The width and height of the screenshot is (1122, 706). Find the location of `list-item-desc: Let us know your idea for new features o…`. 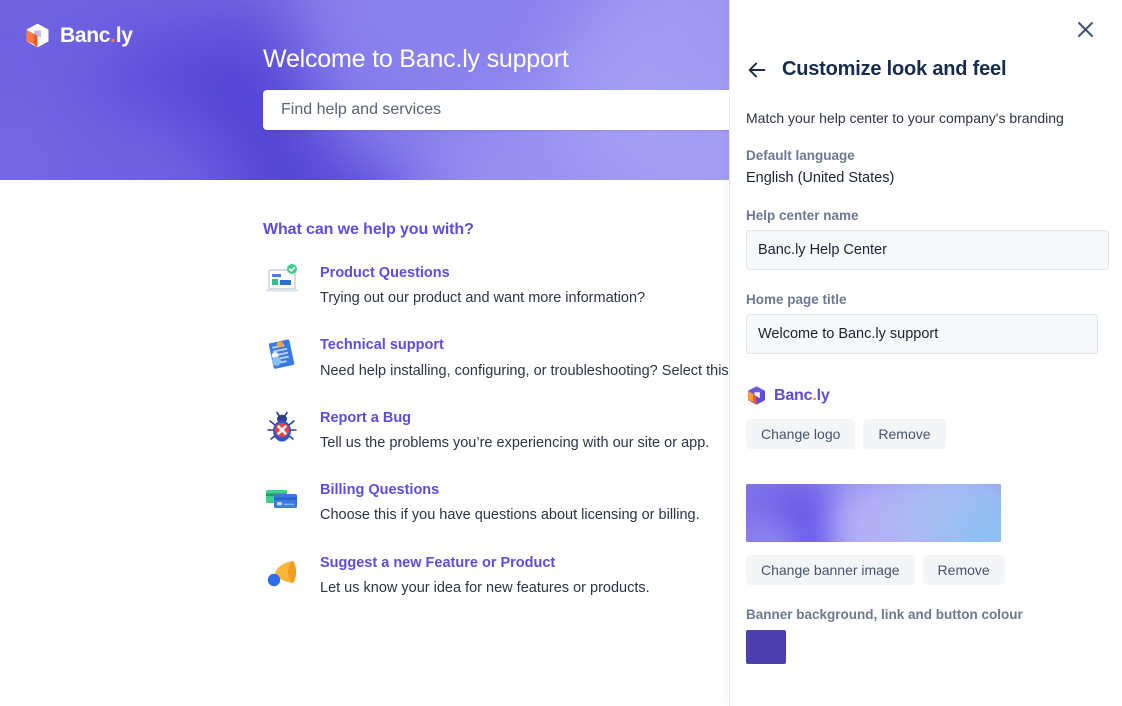

list-item-desc: Let us know your idea for new features o… is located at coordinates (485, 587).